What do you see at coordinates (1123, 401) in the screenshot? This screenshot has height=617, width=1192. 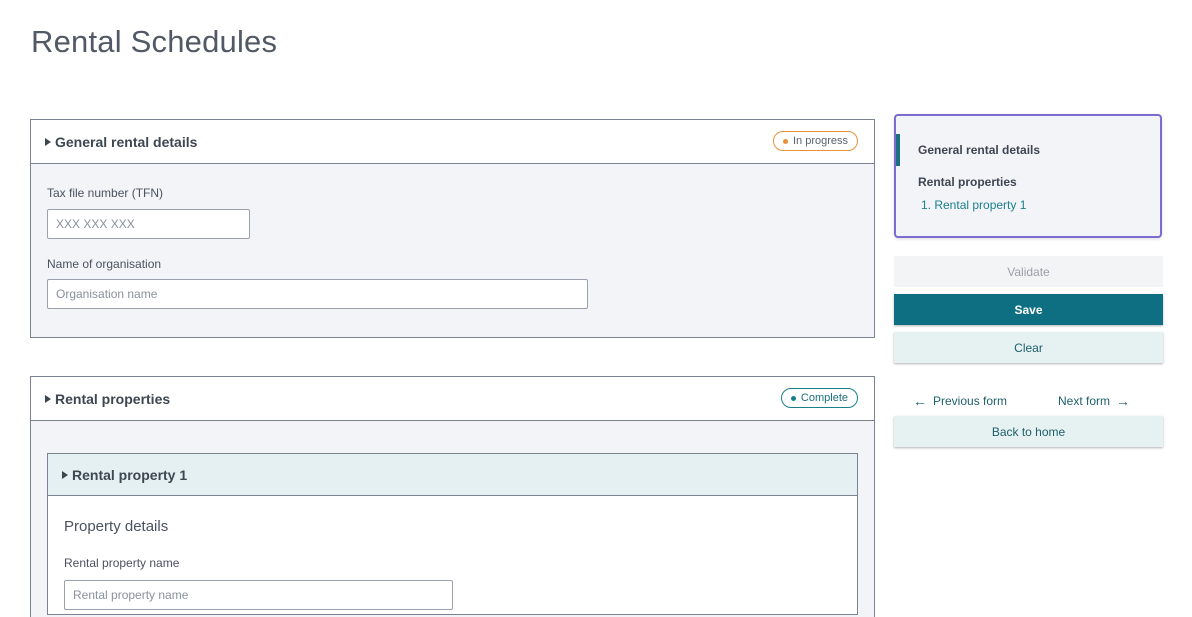 I see `arrow-right-icon: →` at bounding box center [1123, 401].